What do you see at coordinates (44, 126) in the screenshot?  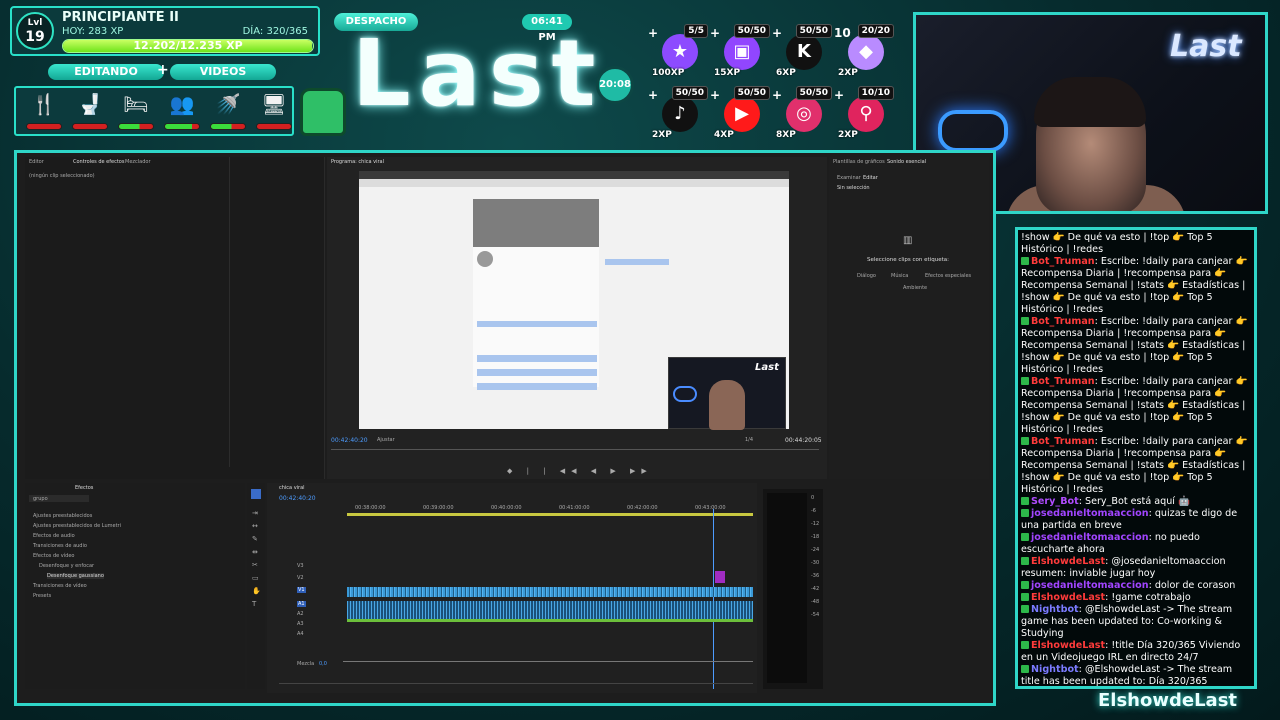 I see `food-meter` at bounding box center [44, 126].